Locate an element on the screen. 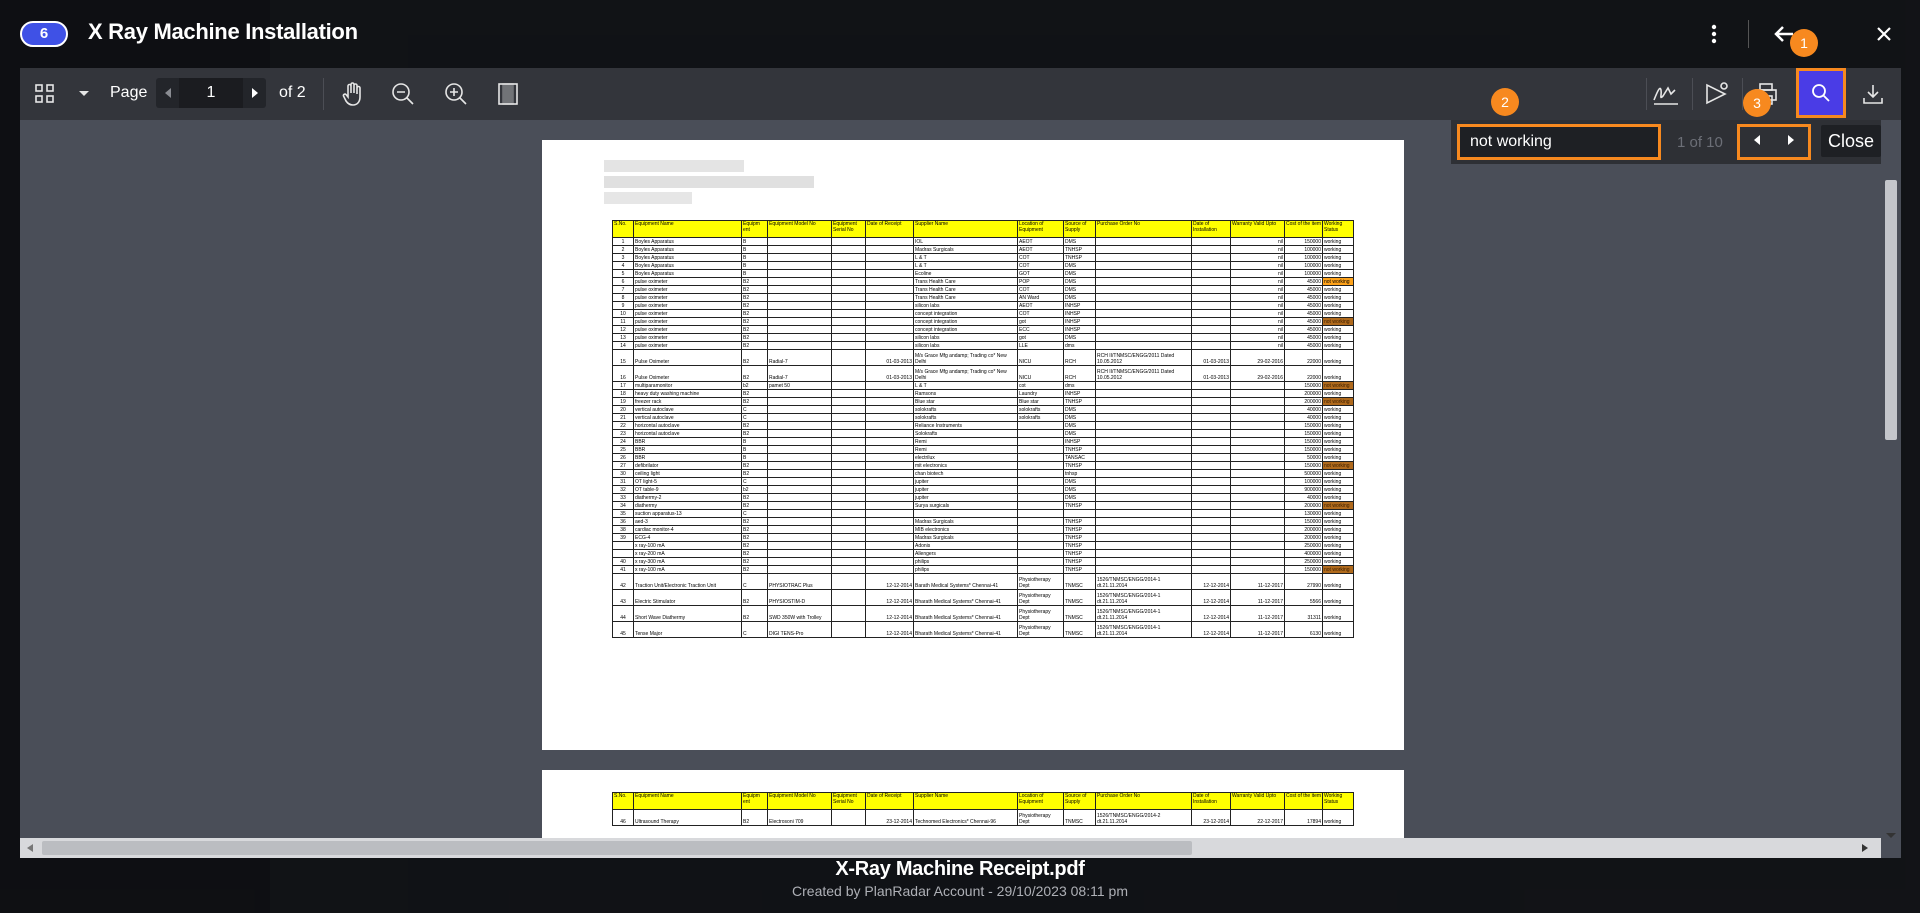 This screenshot has width=1920, height=913. table-cell: 150000 is located at coordinates (1303, 241).